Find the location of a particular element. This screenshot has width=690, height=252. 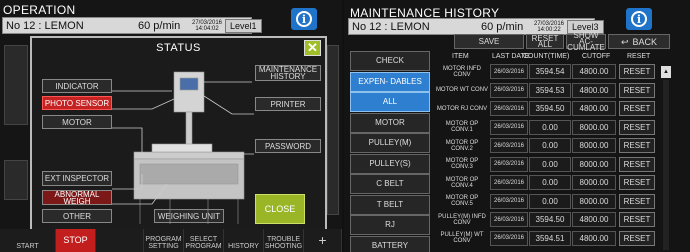

header-date: 27/03/2016 14:04:02 is located at coordinates (207, 26).